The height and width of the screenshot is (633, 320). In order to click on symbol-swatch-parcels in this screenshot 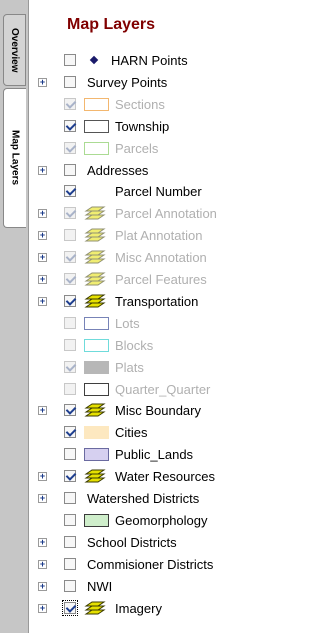, I will do `click(96, 148)`.